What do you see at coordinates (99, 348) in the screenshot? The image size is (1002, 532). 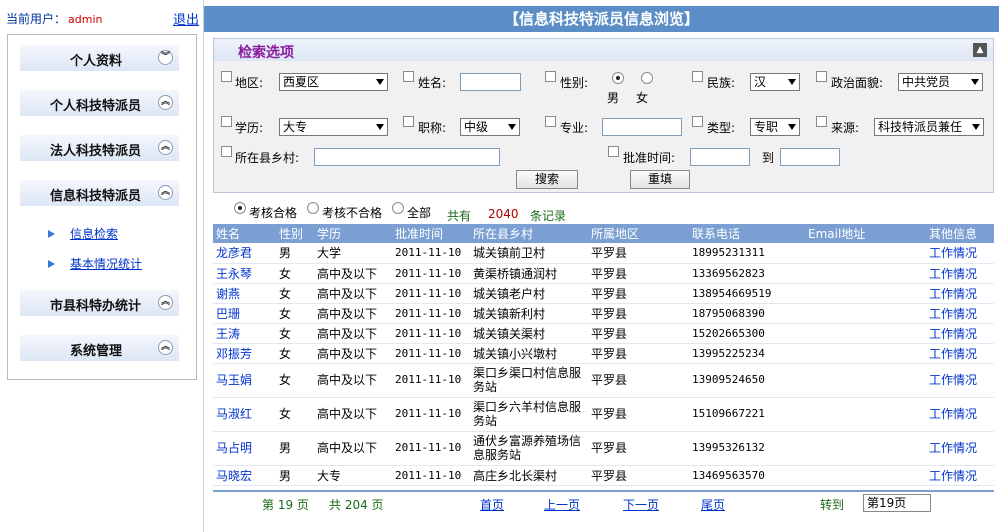 I see `menu-system-admin: 系统管理 ︽` at bounding box center [99, 348].